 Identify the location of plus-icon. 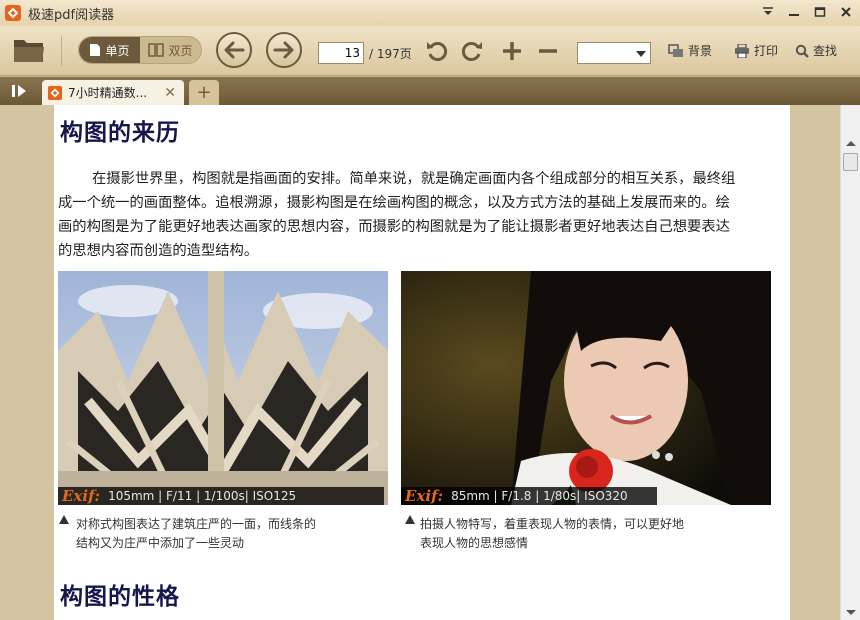
(512, 51).